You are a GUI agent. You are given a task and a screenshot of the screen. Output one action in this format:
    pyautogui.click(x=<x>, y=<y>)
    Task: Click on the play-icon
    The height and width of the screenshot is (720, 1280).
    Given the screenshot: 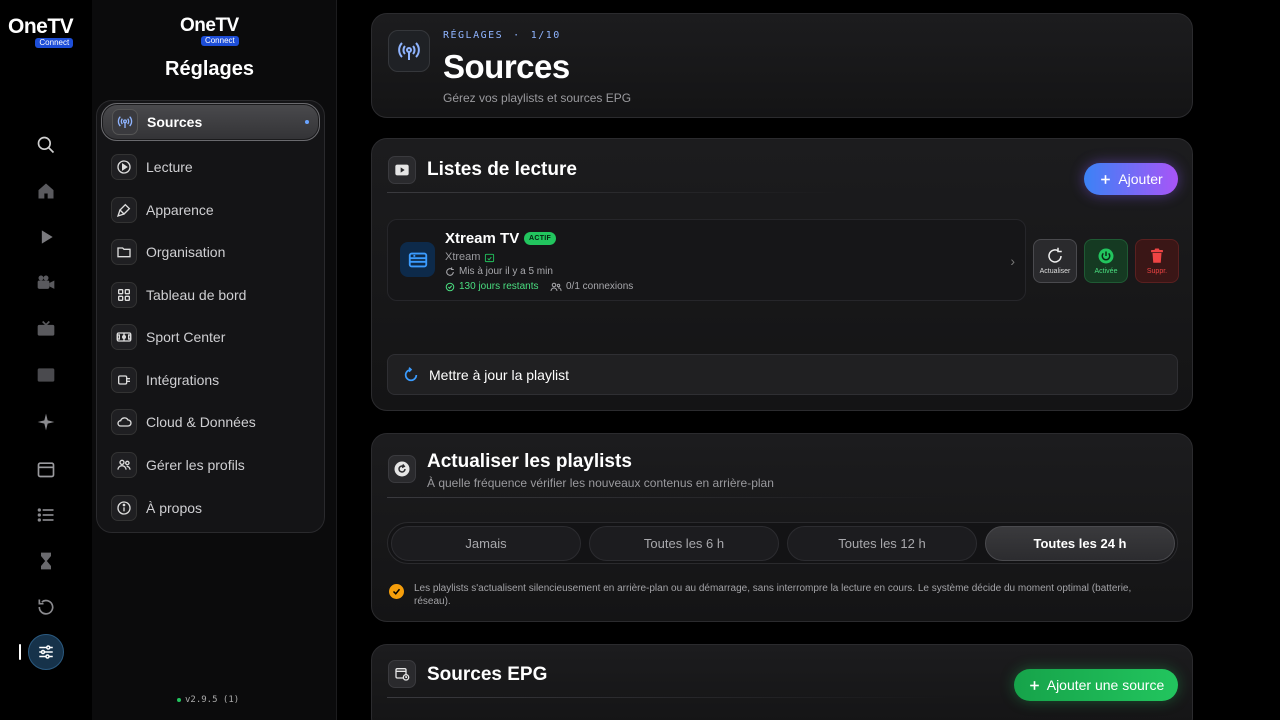 What is the action you would take?
    pyautogui.click(x=46, y=237)
    